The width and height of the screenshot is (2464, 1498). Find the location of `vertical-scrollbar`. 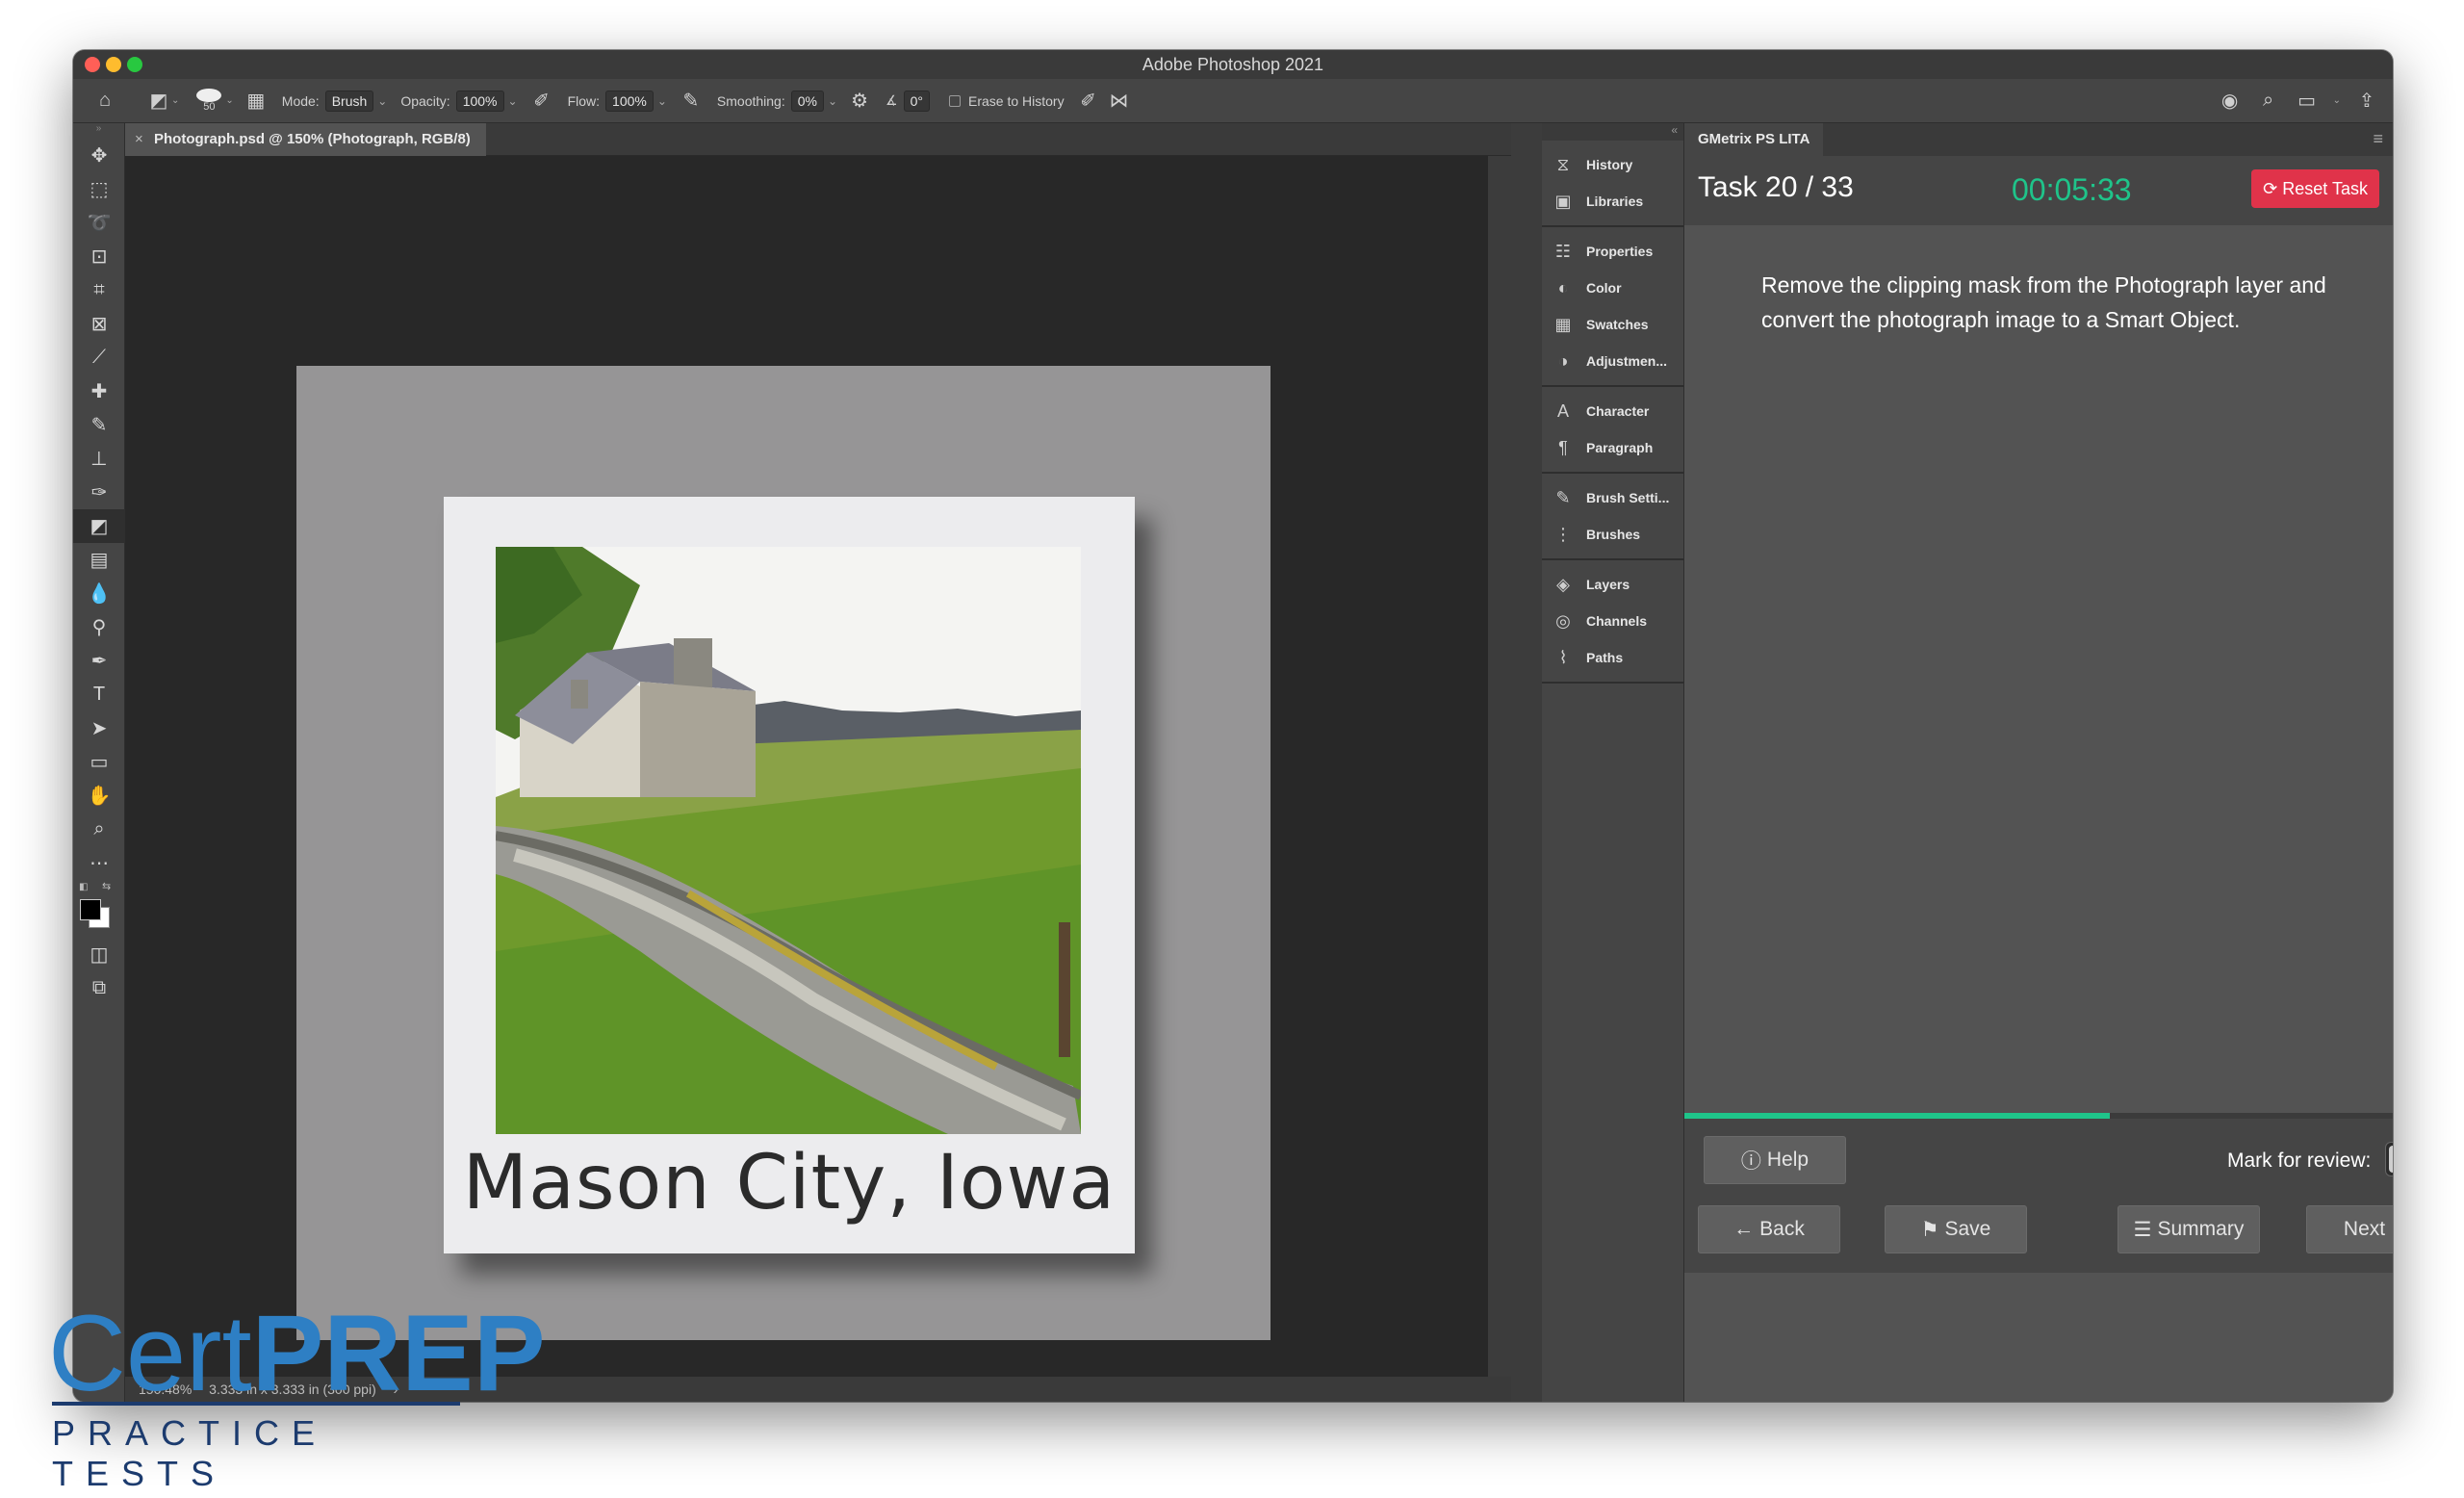

vertical-scrollbar is located at coordinates (1499, 766).